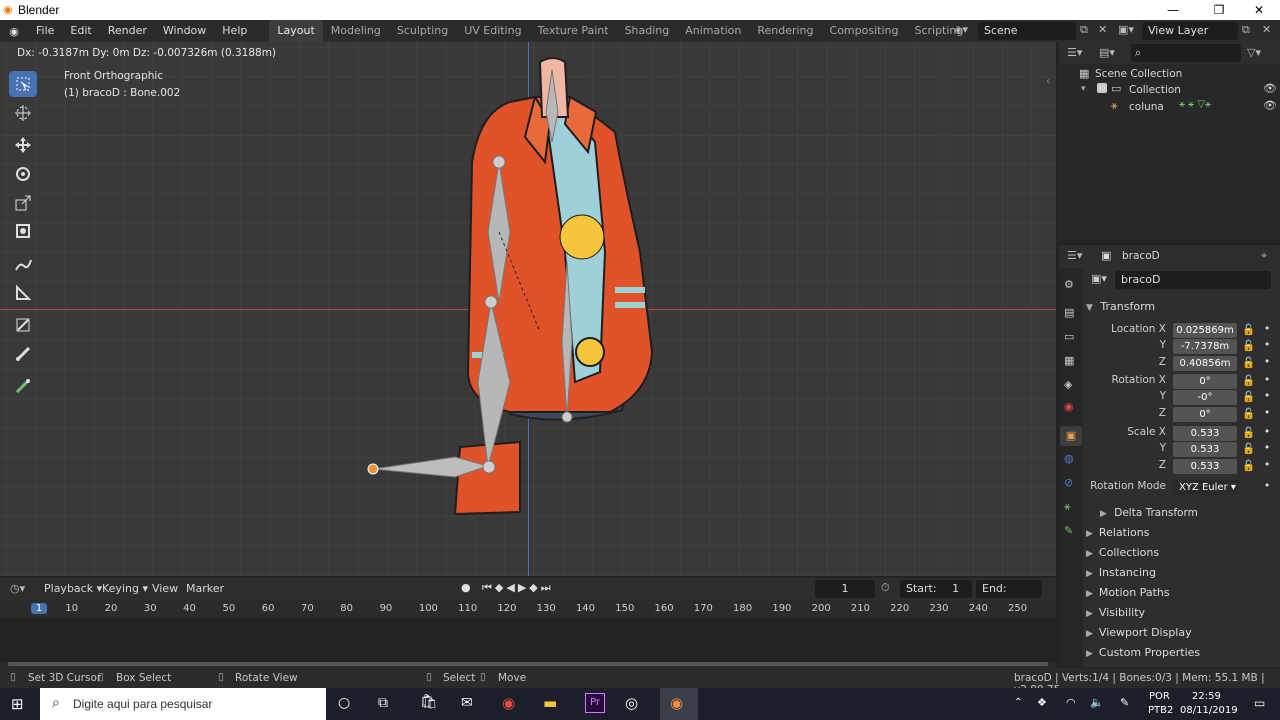 The image size is (1280, 720). What do you see at coordinates (1193, 280) in the screenshot?
I see `object-name-field: bracoD` at bounding box center [1193, 280].